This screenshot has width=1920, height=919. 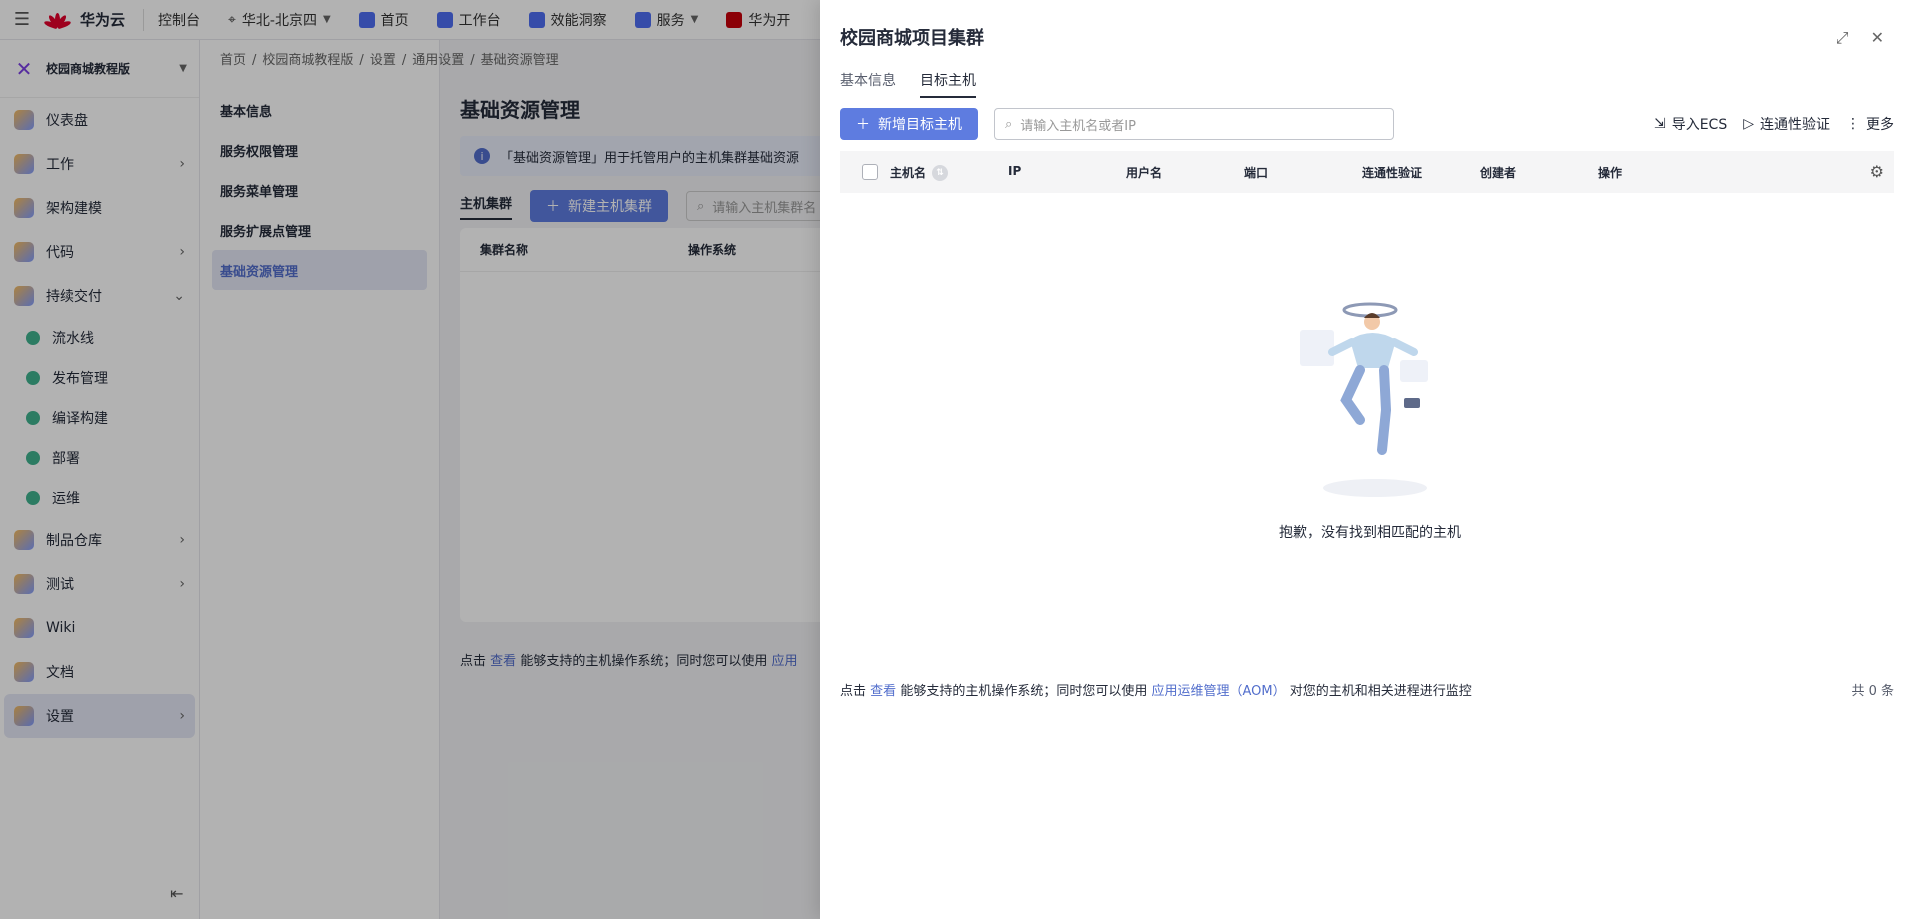 I want to click on col-username: 用户名, so click(x=1144, y=173).